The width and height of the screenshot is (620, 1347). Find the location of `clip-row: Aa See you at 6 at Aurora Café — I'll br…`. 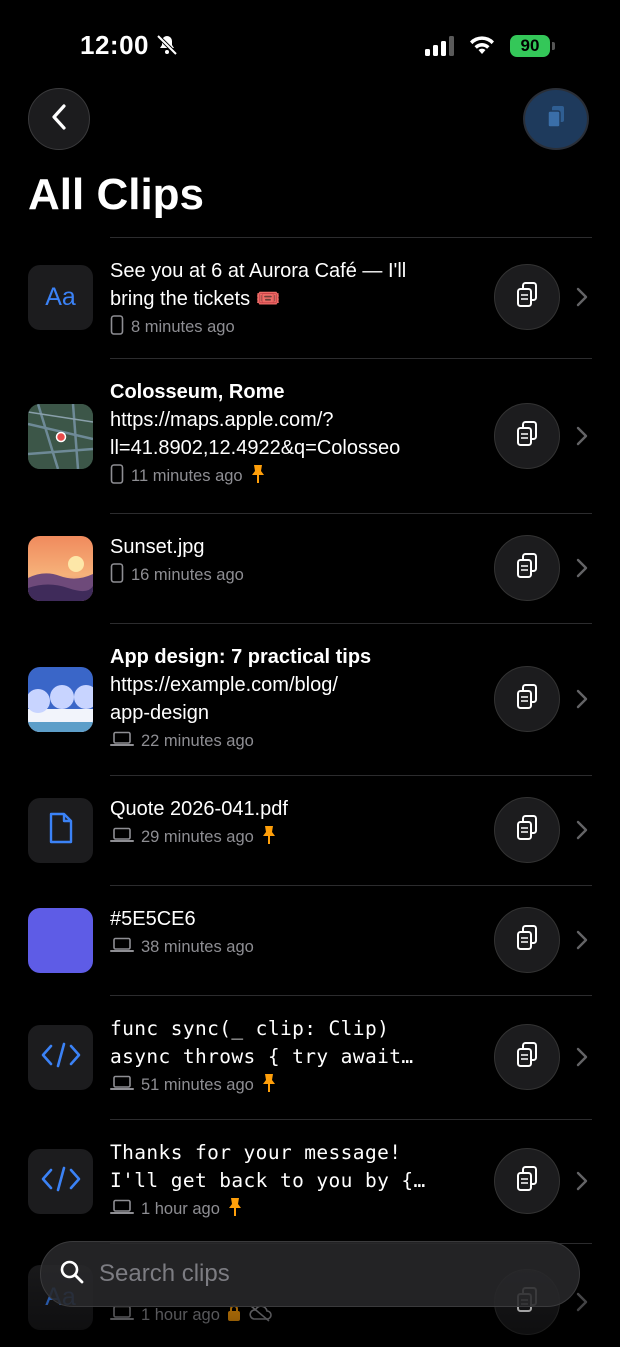

clip-row: Aa See you at 6 at Aurora Café — I'll br… is located at coordinates (310, 297).